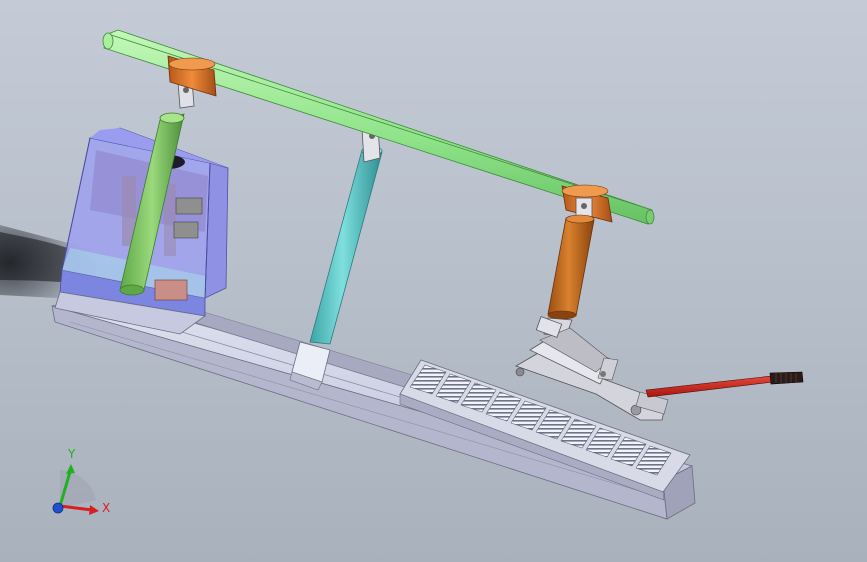 The height and width of the screenshot is (562, 867). What do you see at coordinates (71, 454) in the screenshot?
I see `triad-y-label: Y` at bounding box center [71, 454].